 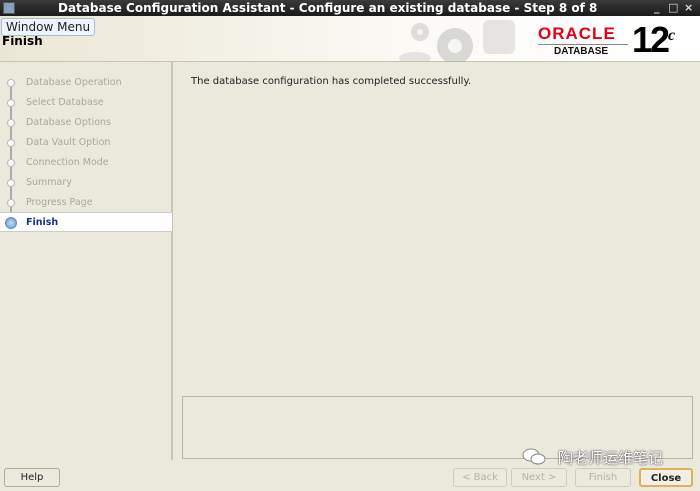 I want to click on wechat-icon, so click(x=534, y=456).